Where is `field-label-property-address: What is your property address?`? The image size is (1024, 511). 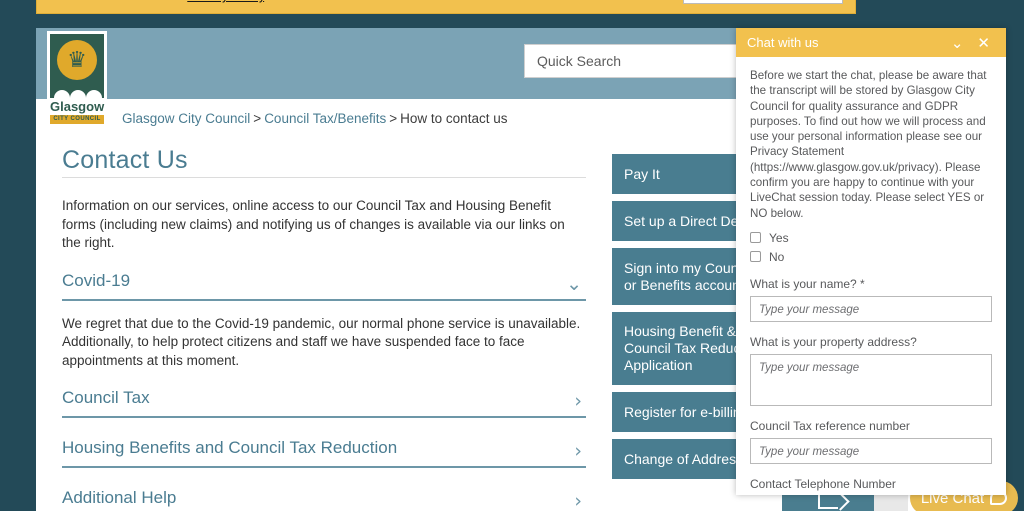 field-label-property-address: What is your property address? is located at coordinates (833, 341).